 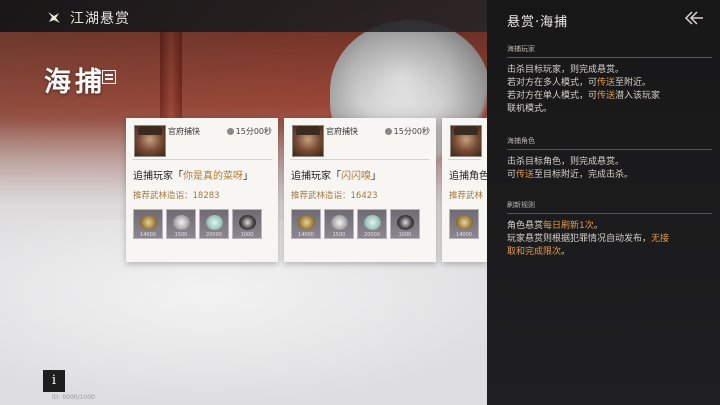 I want to click on section-lines: 角色悬赏每日刷新1次。 玩家悬赏则根据犯罪情况自动发布，无接 取和完成限次。, so click(x=609, y=239).